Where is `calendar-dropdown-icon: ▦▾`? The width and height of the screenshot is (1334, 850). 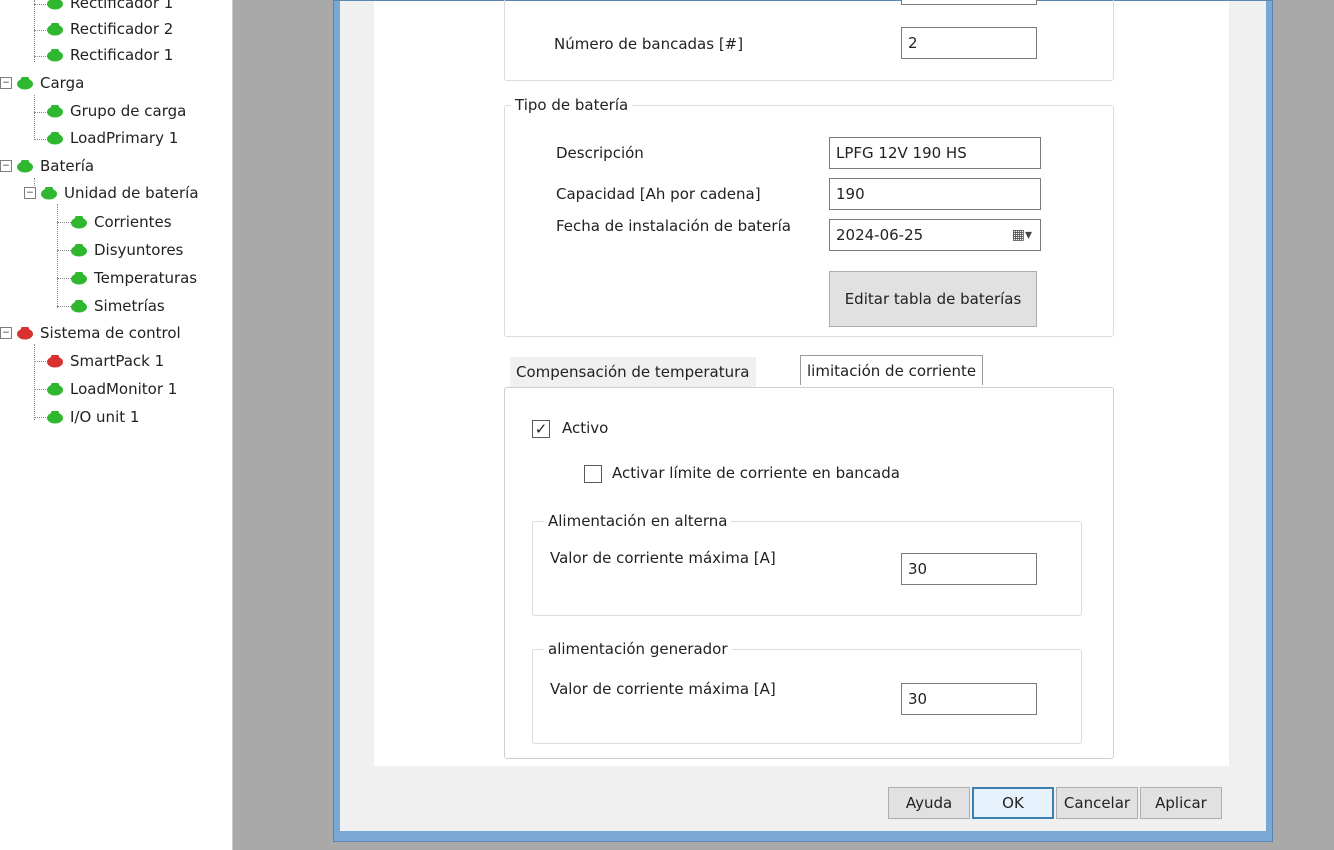
calendar-dropdown-icon: ▦▾ is located at coordinates (1022, 235).